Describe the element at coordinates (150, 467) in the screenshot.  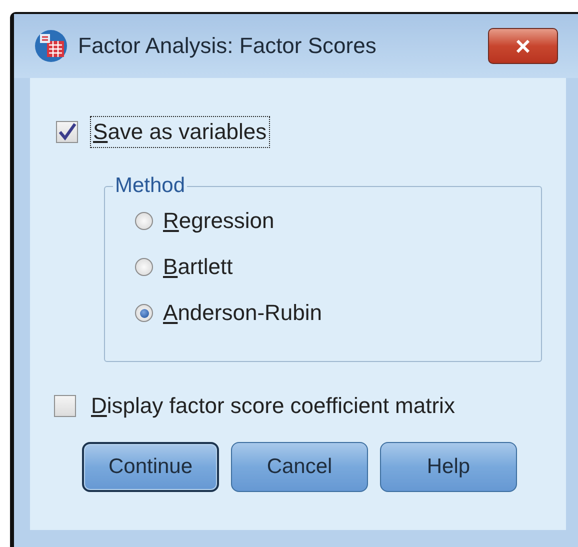
I see `dialog-button: Continue` at that location.